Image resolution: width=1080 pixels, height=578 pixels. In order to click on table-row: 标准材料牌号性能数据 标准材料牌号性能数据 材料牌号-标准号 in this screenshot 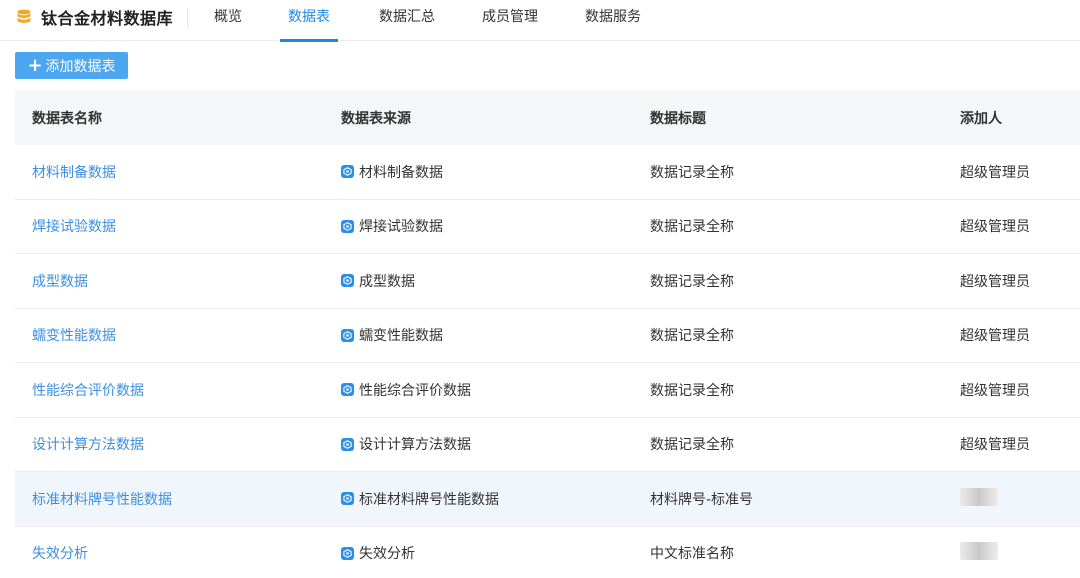, I will do `click(547, 499)`.